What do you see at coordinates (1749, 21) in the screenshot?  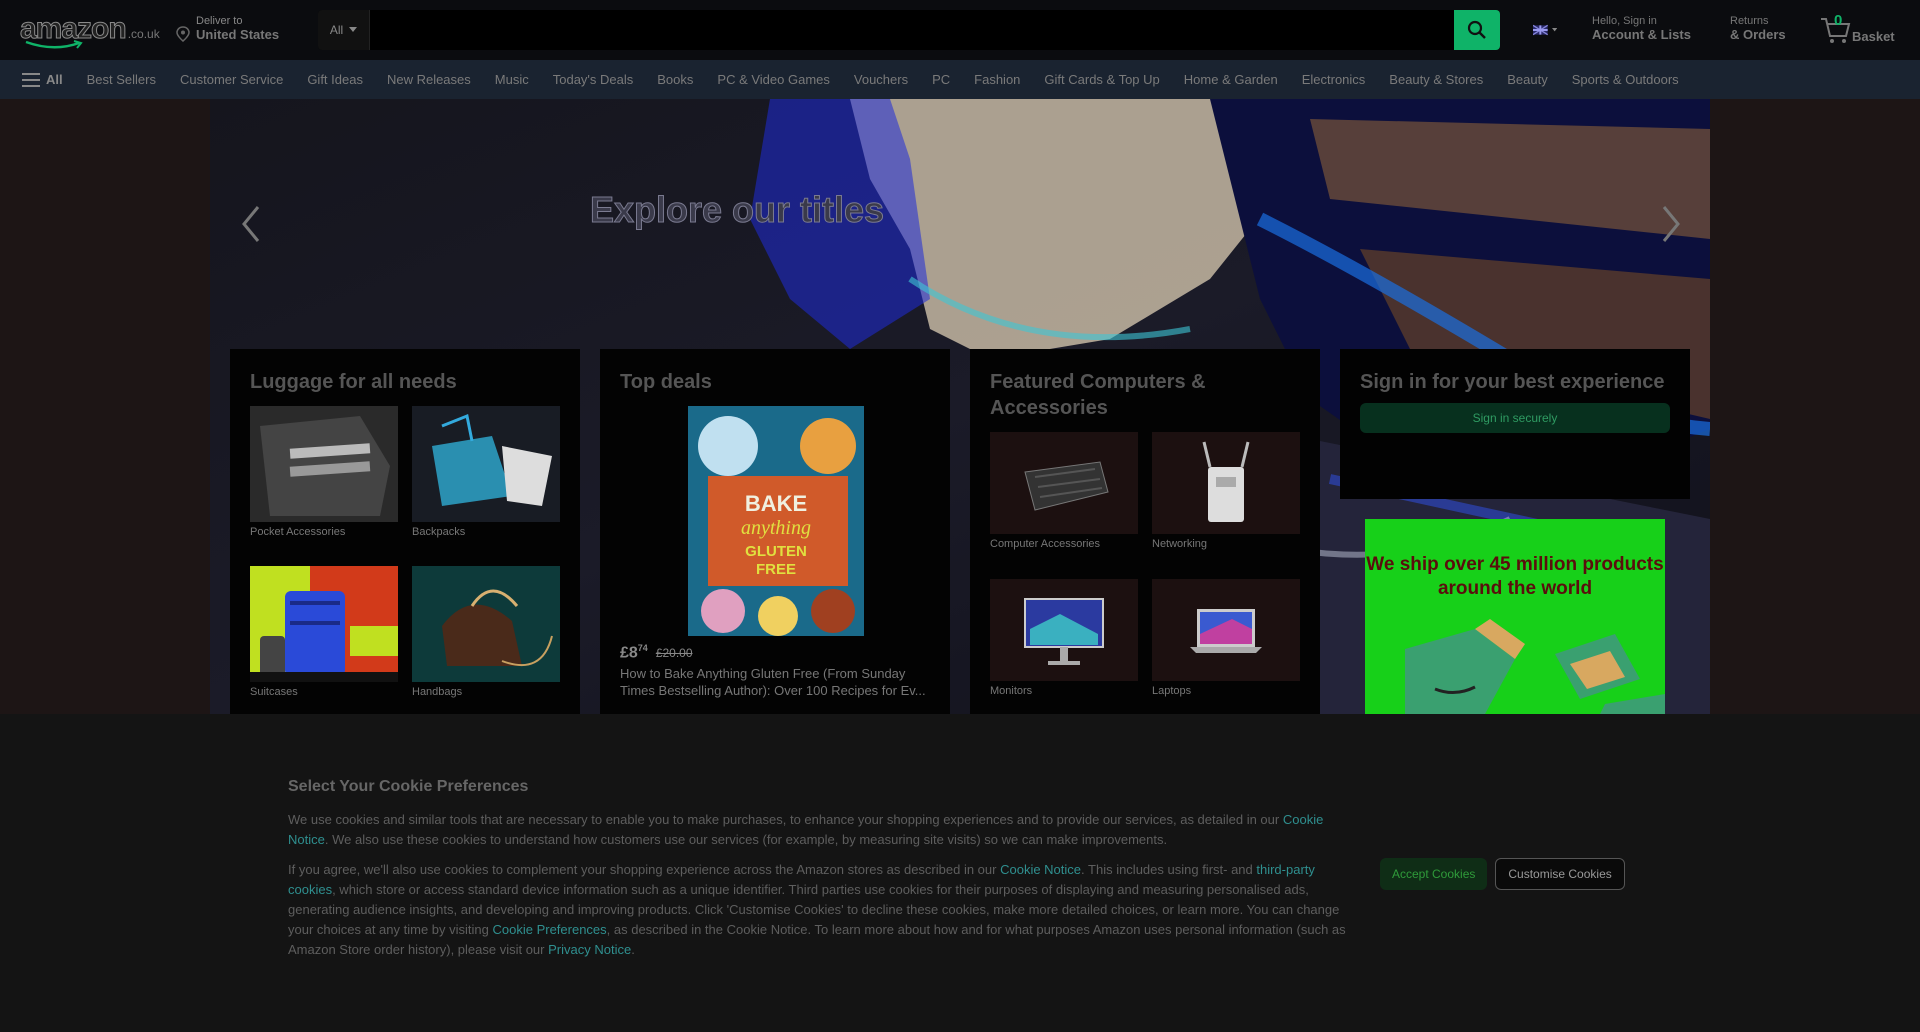 I see `returns-label: Returns` at bounding box center [1749, 21].